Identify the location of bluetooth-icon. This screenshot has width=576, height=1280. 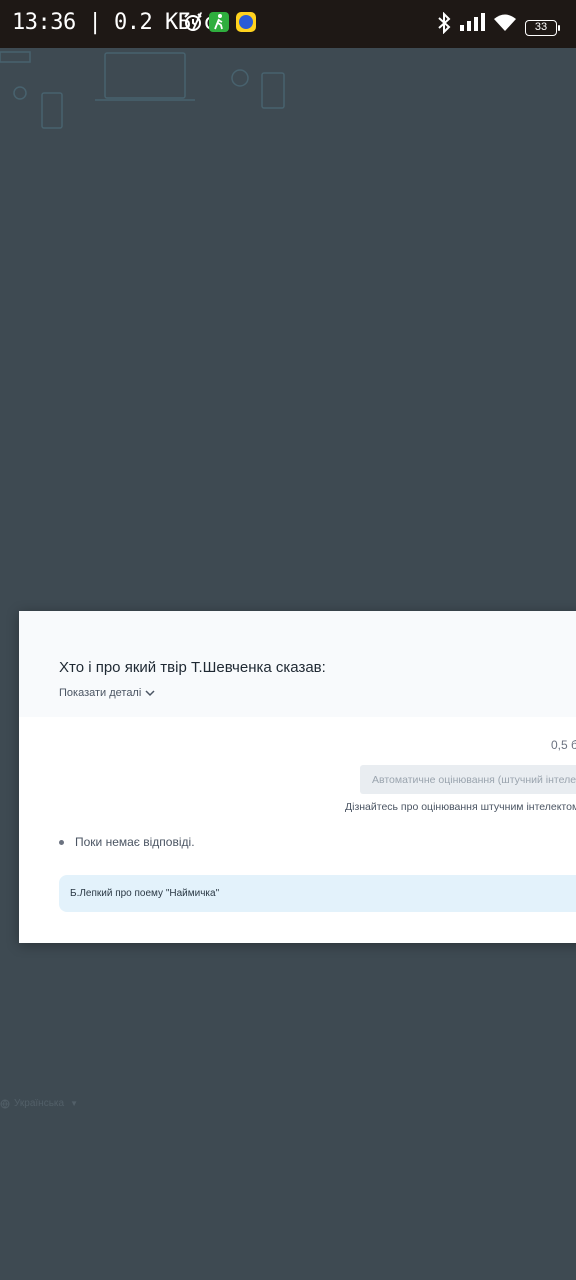
(444, 23).